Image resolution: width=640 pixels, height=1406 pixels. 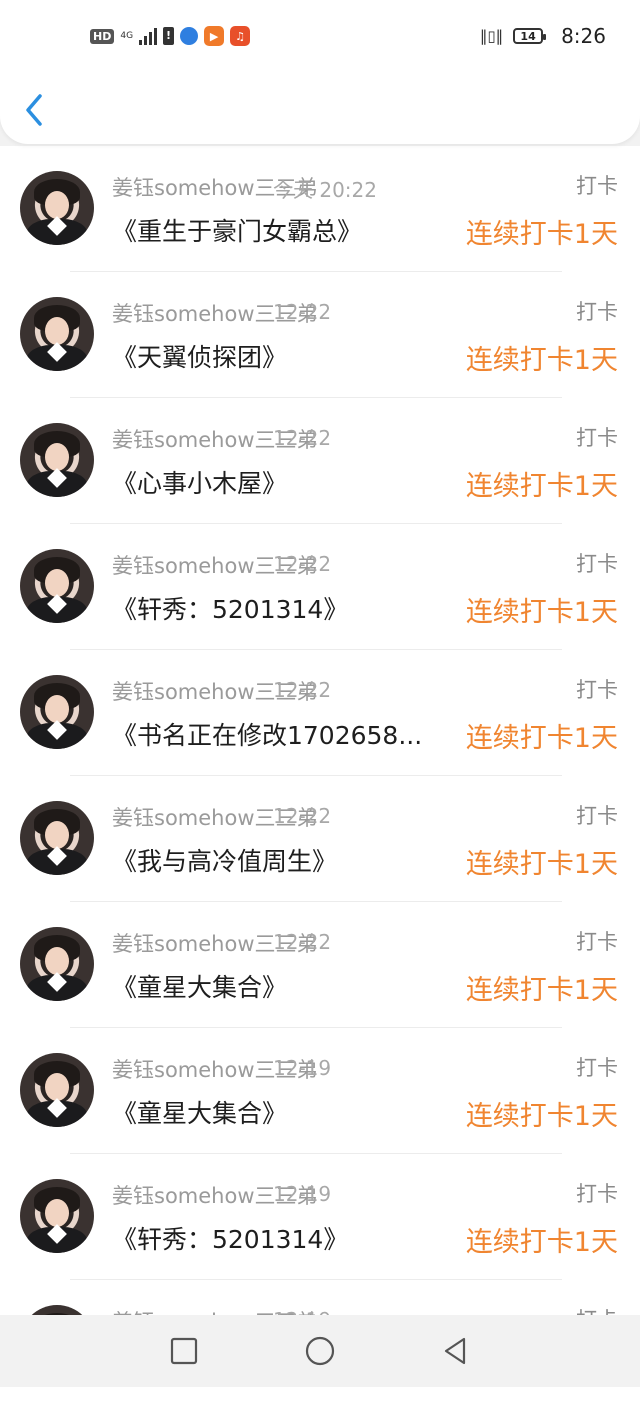 What do you see at coordinates (169, 36) in the screenshot?
I see `sim-alert-icon: !` at bounding box center [169, 36].